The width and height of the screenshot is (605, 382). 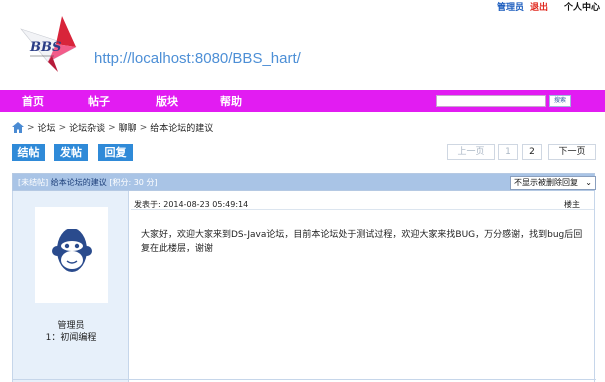 What do you see at coordinates (87, 127) in the screenshot?
I see `breadcrumb-section: 论坛杂谈` at bounding box center [87, 127].